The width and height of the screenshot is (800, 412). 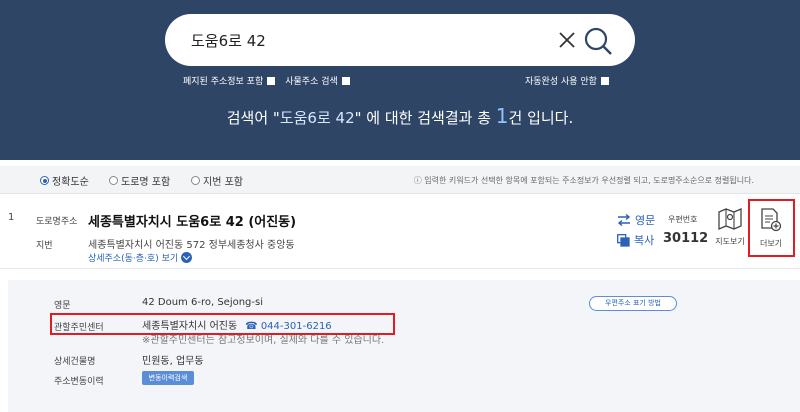 I want to click on history-search-button: 변동이력검색, so click(x=168, y=378).